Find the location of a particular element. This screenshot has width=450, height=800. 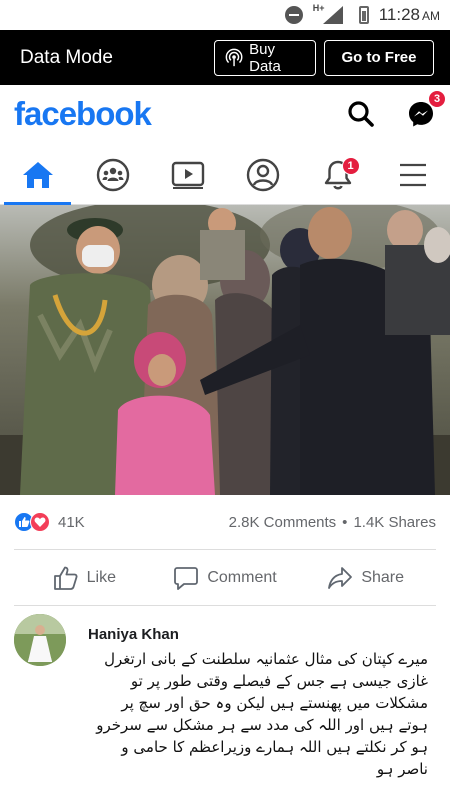

avatar-image is located at coordinates (40, 640).